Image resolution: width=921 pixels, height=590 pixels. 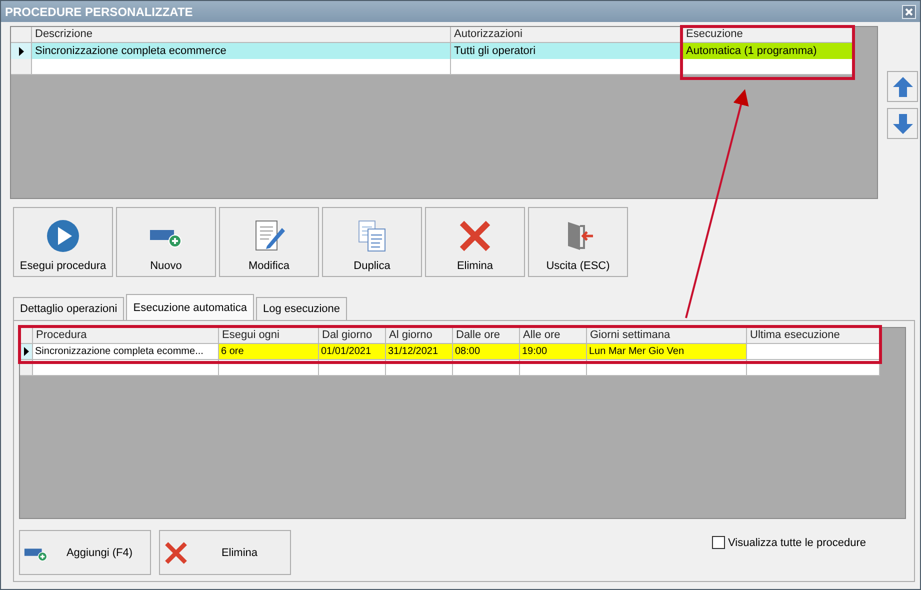 What do you see at coordinates (567, 35) in the screenshot?
I see `column-header: Autorizzazioni` at bounding box center [567, 35].